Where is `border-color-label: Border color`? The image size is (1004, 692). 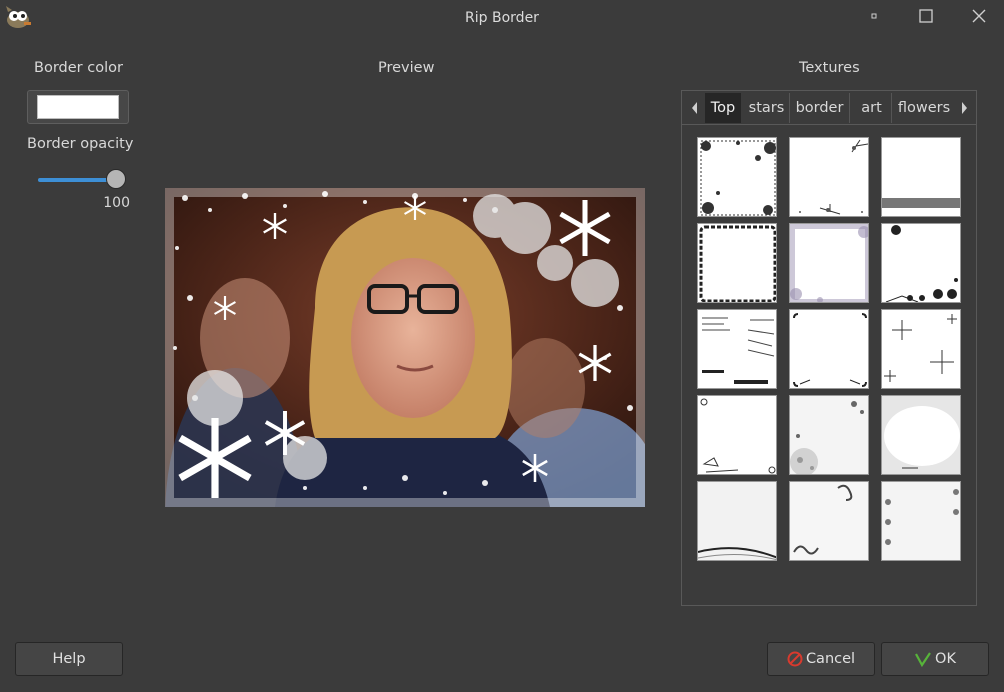 border-color-label: Border color is located at coordinates (78, 68).